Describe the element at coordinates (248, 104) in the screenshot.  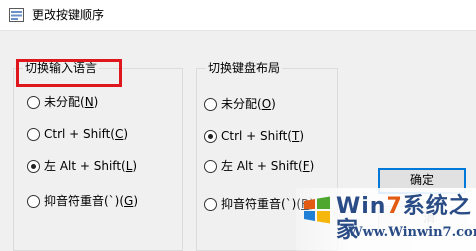
I see `radio-label: 未分配(O)` at that location.